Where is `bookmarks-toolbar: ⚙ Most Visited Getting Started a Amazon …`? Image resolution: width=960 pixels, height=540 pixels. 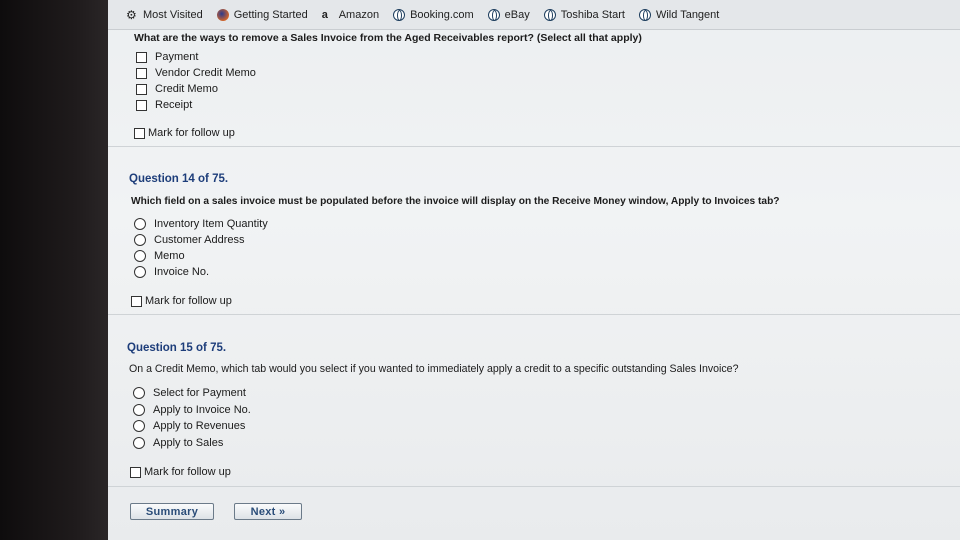 bookmarks-toolbar: ⚙ Most Visited Getting Started a Amazon … is located at coordinates (534, 15).